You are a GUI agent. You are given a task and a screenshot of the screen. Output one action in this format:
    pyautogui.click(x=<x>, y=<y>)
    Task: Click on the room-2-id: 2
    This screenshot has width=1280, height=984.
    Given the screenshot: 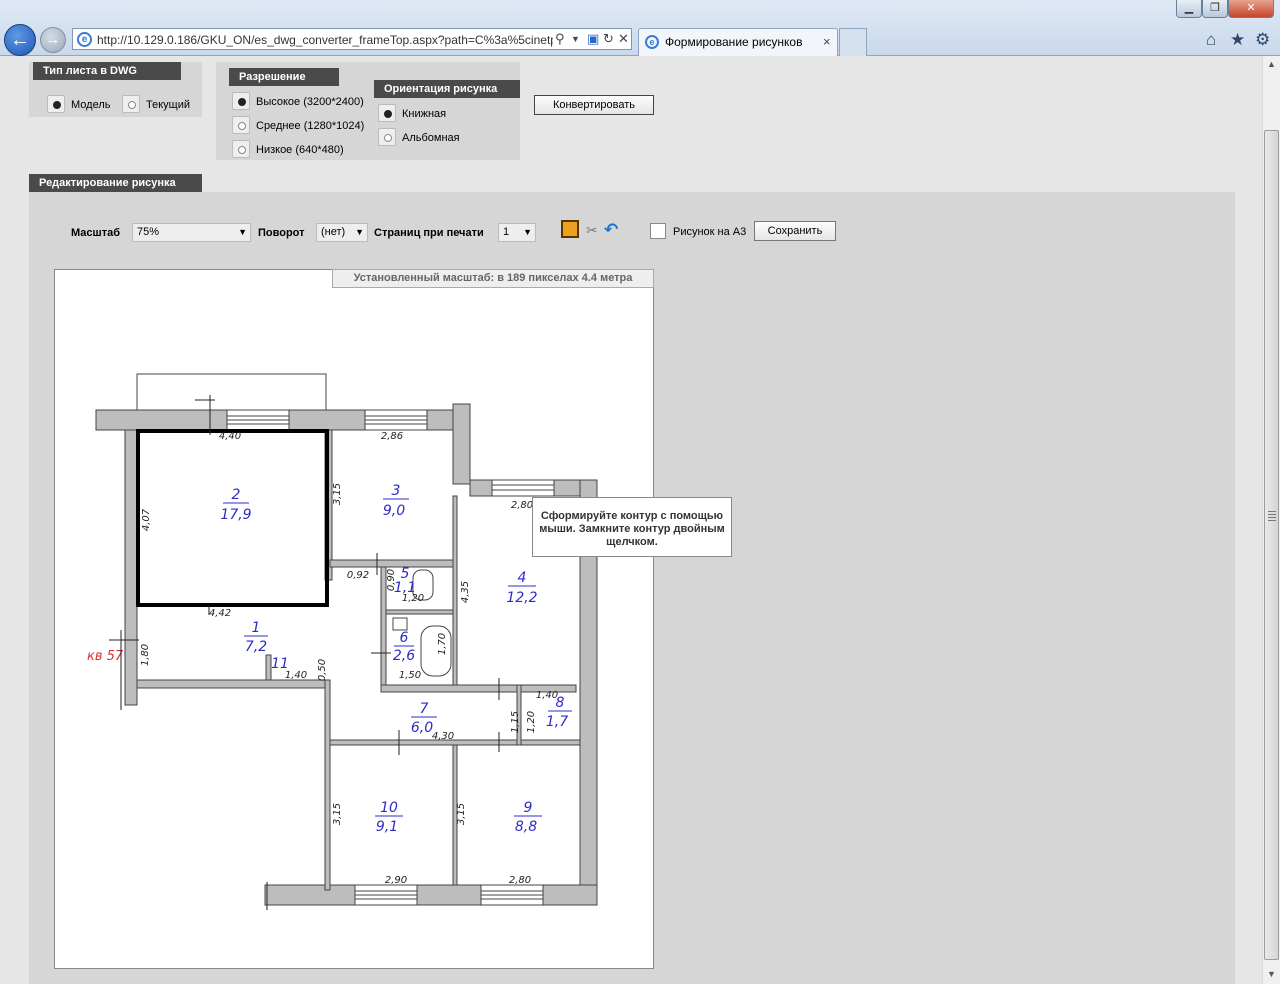 What is the action you would take?
    pyautogui.click(x=236, y=495)
    